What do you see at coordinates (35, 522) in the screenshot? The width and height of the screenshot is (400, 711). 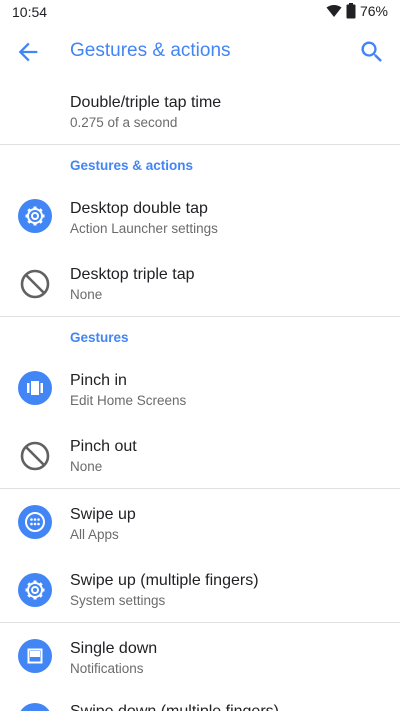 I see `all-apps-icon` at bounding box center [35, 522].